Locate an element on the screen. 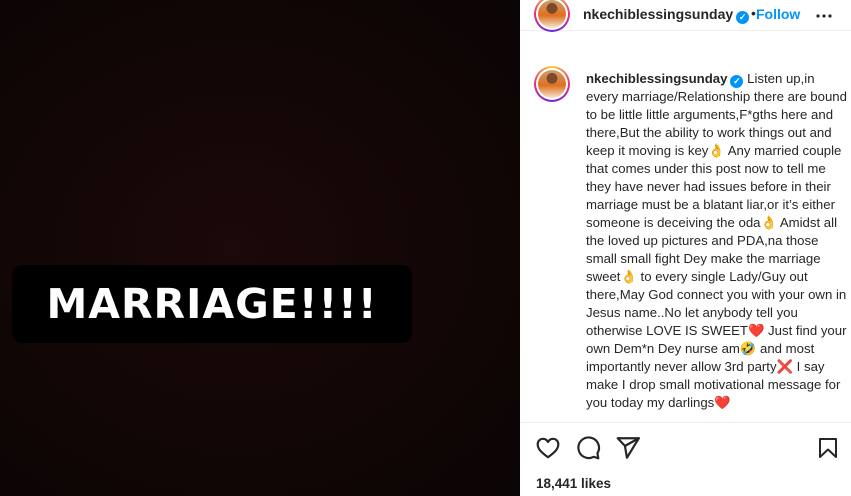 This screenshot has width=851, height=496. caption-scrollbar is located at coordinates (848, 274).